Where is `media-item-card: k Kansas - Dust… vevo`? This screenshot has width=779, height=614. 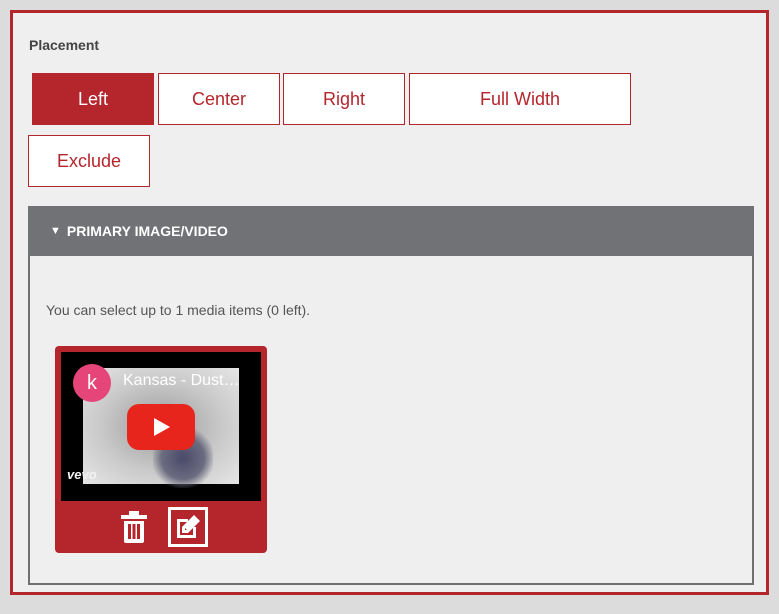 media-item-card: k Kansas - Dust… vevo is located at coordinates (161, 449).